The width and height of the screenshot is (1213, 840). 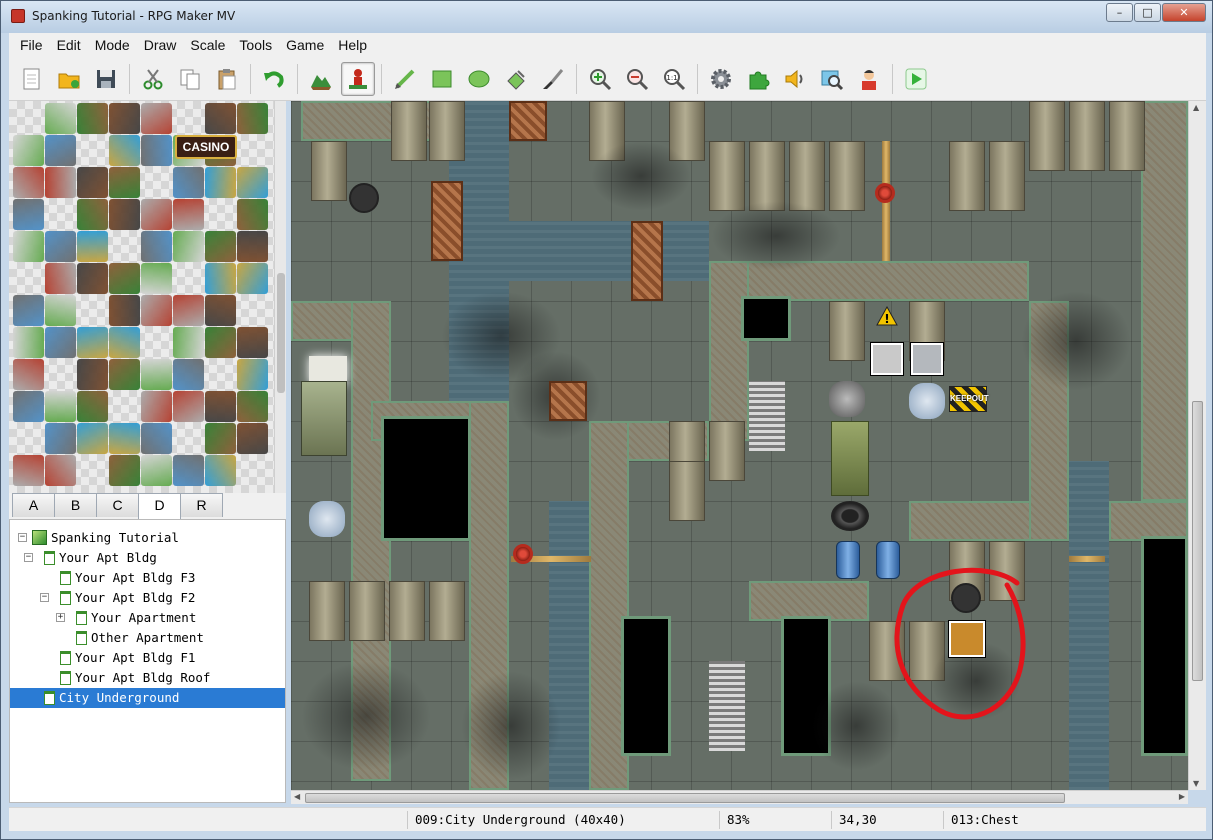 What do you see at coordinates (147, 678) in the screenshot?
I see `tree-item: Your Apt Bldg Roof` at bounding box center [147, 678].